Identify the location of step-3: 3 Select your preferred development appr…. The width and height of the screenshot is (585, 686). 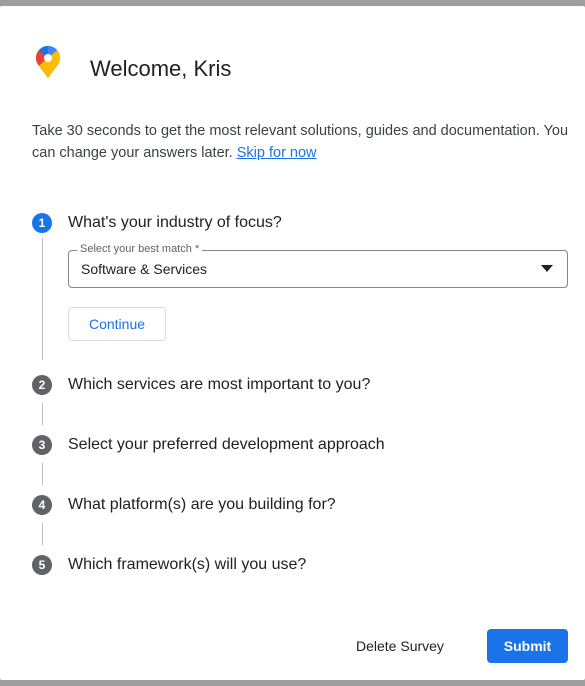
(208, 445).